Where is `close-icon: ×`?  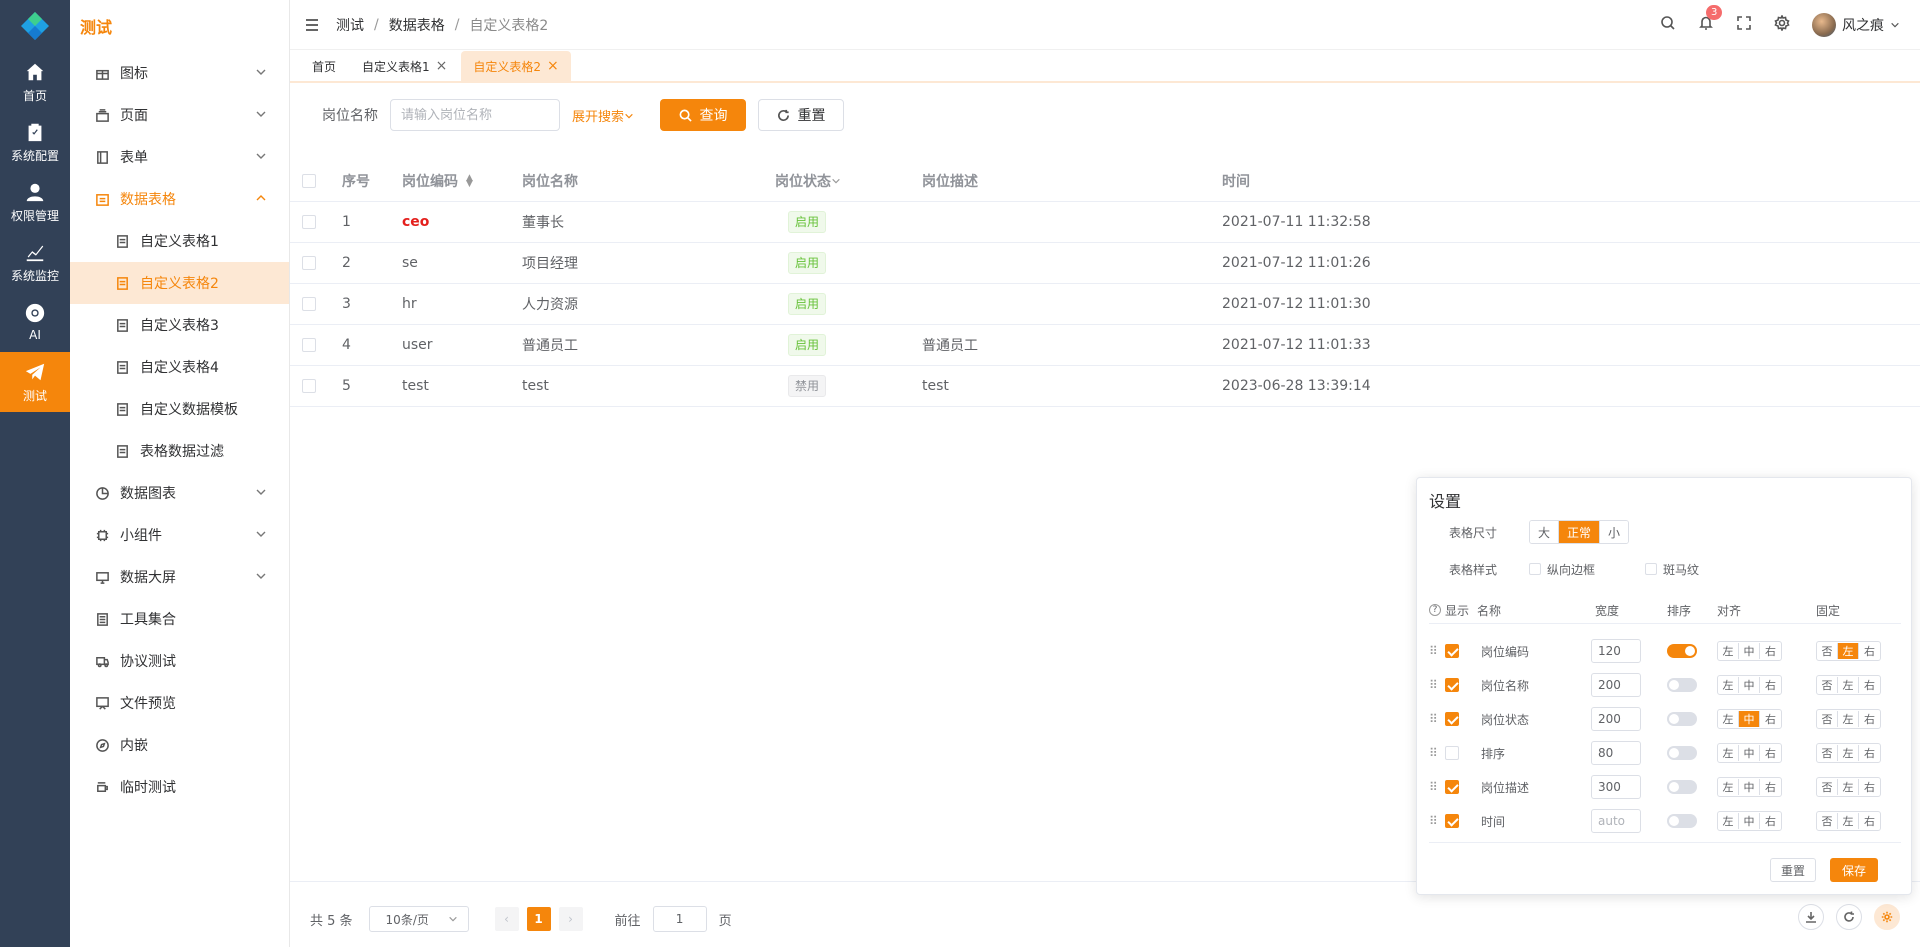 close-icon: × is located at coordinates (553, 66).